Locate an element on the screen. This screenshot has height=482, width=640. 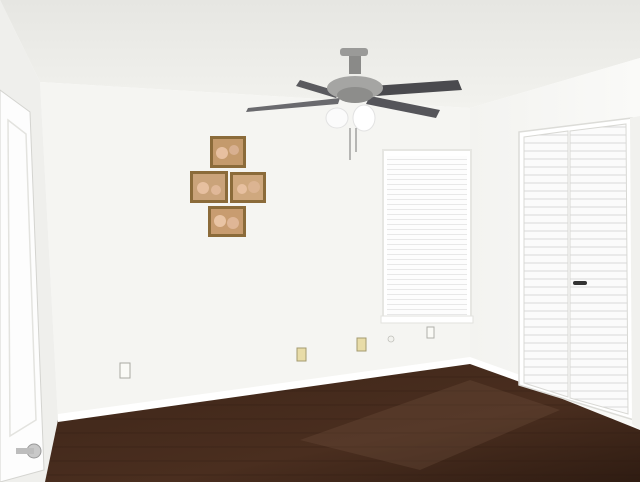
window-with-blinds is located at coordinates (427, 236).